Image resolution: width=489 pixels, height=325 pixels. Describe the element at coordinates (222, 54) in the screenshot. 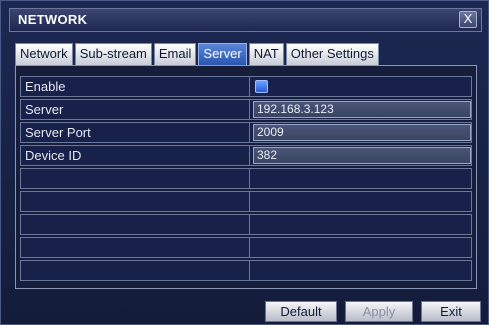

I see `tab-server: Server` at that location.